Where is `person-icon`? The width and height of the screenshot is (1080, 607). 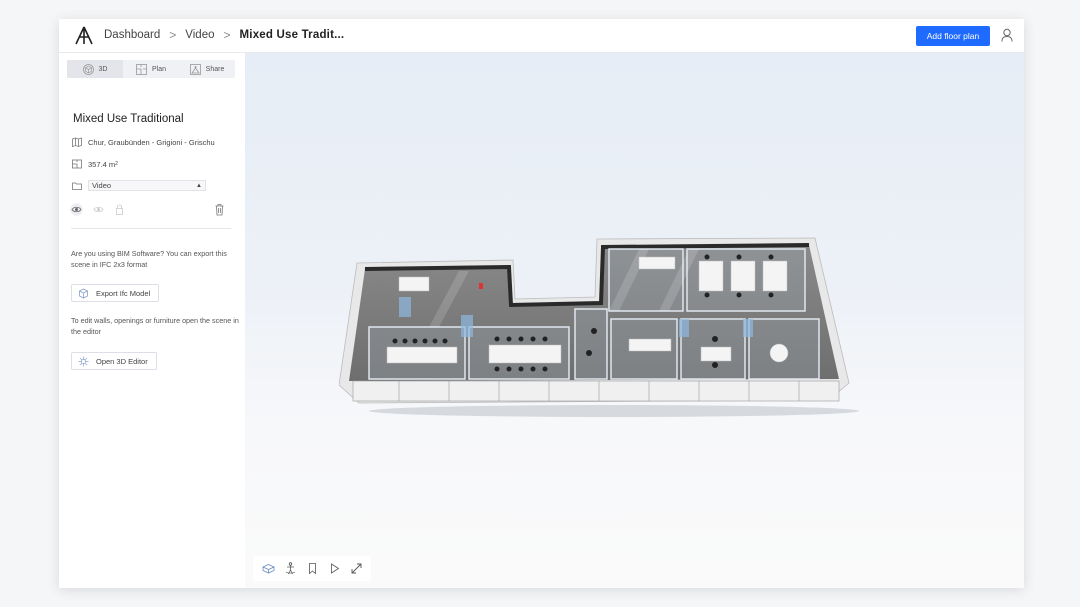 person-icon is located at coordinates (290, 568).